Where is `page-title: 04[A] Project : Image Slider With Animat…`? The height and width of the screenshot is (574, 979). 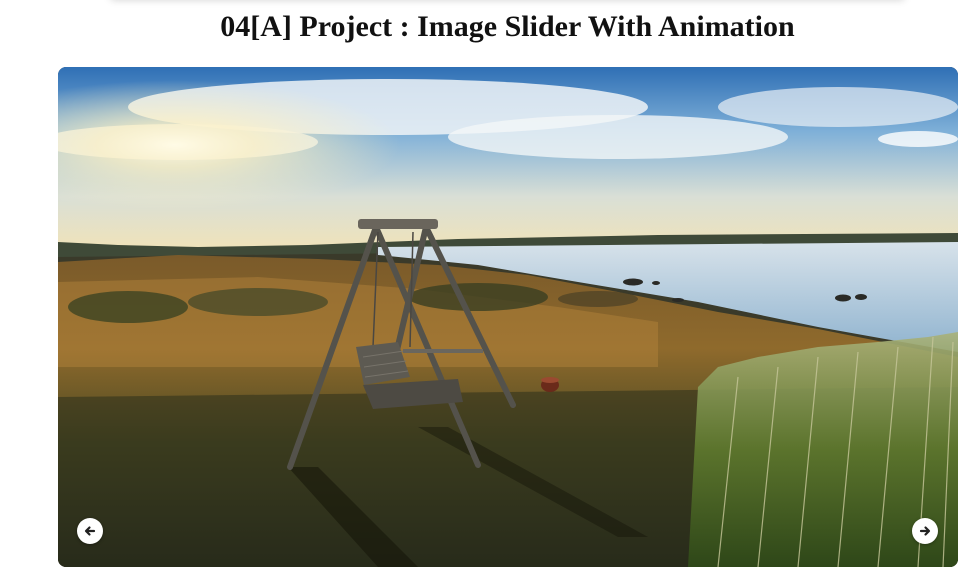 page-title: 04[A] Project : Image Slider With Animat… is located at coordinates (507, 26).